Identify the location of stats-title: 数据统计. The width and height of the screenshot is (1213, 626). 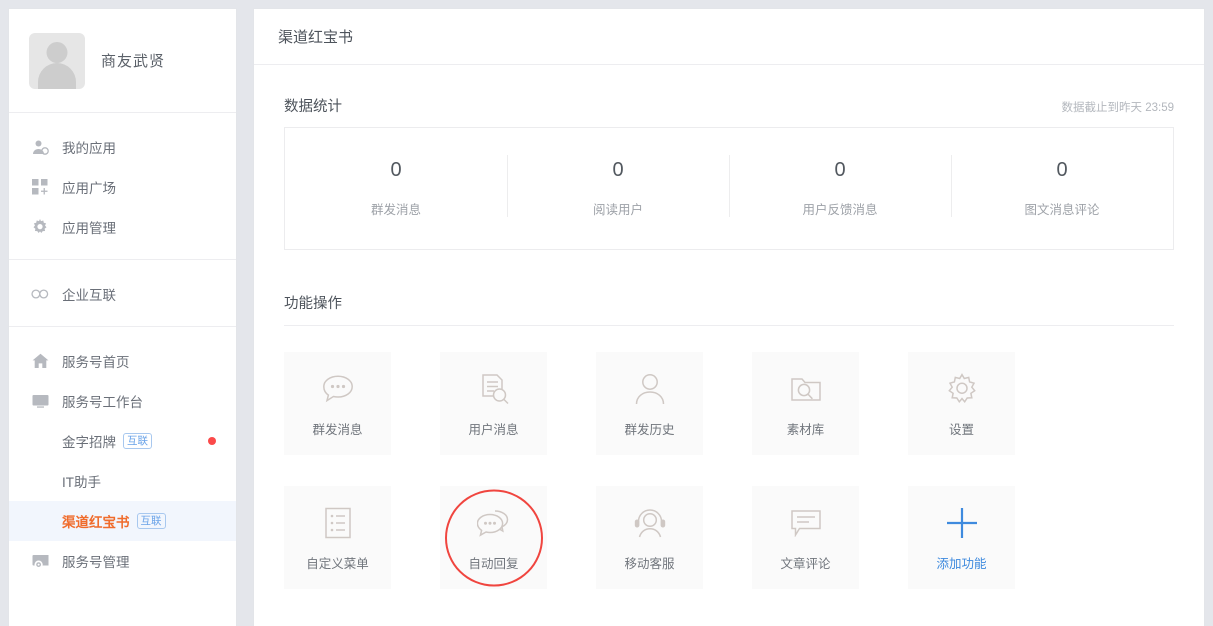
(313, 107).